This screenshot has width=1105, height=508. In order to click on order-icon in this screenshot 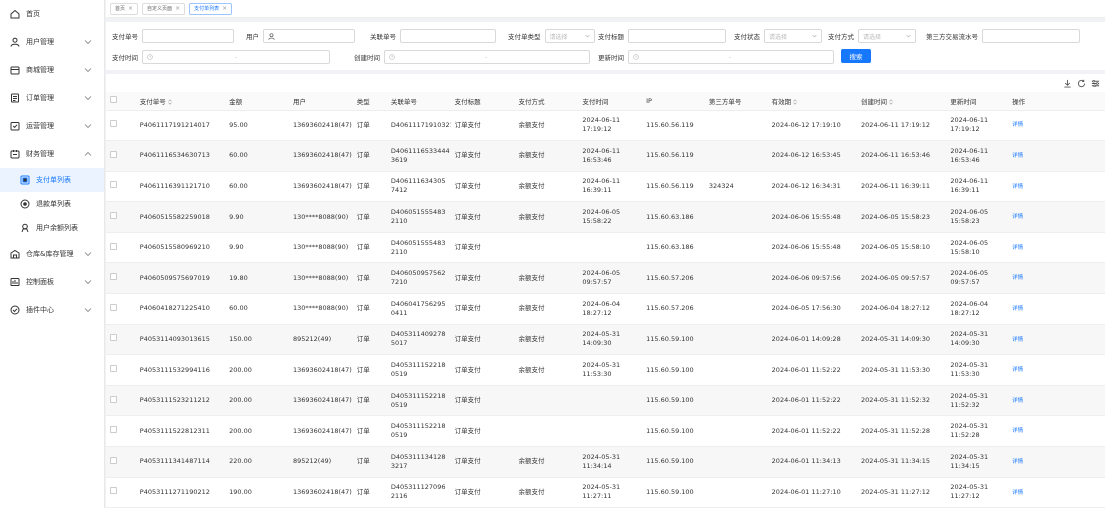, I will do `click(15, 98)`.